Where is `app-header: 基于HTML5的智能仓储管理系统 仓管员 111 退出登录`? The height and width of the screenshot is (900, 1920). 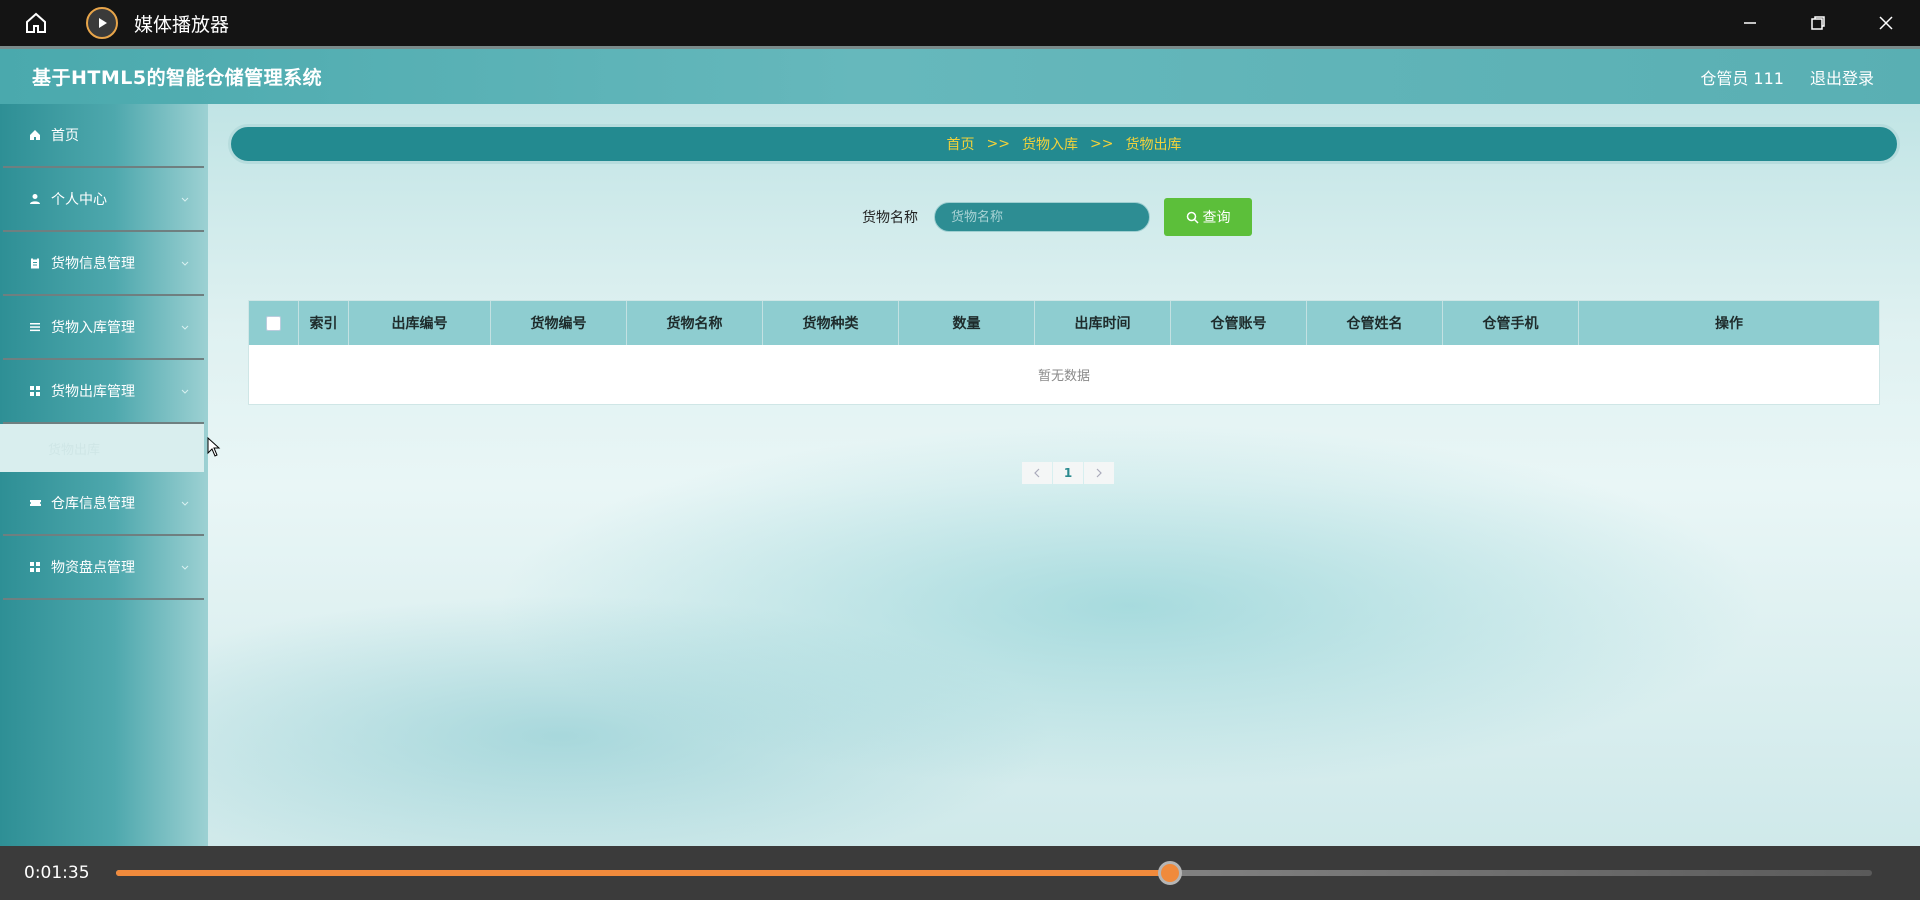
app-header: 基于HTML5的智能仓储管理系统 仓管员 111 退出登录 is located at coordinates (960, 75).